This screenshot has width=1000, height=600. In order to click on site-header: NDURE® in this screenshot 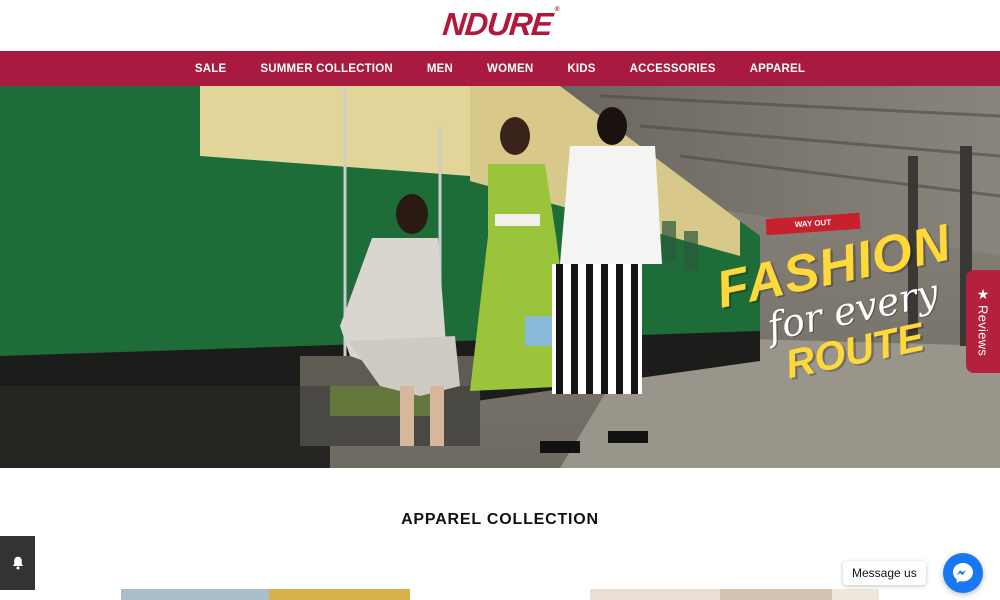, I will do `click(500, 25)`.